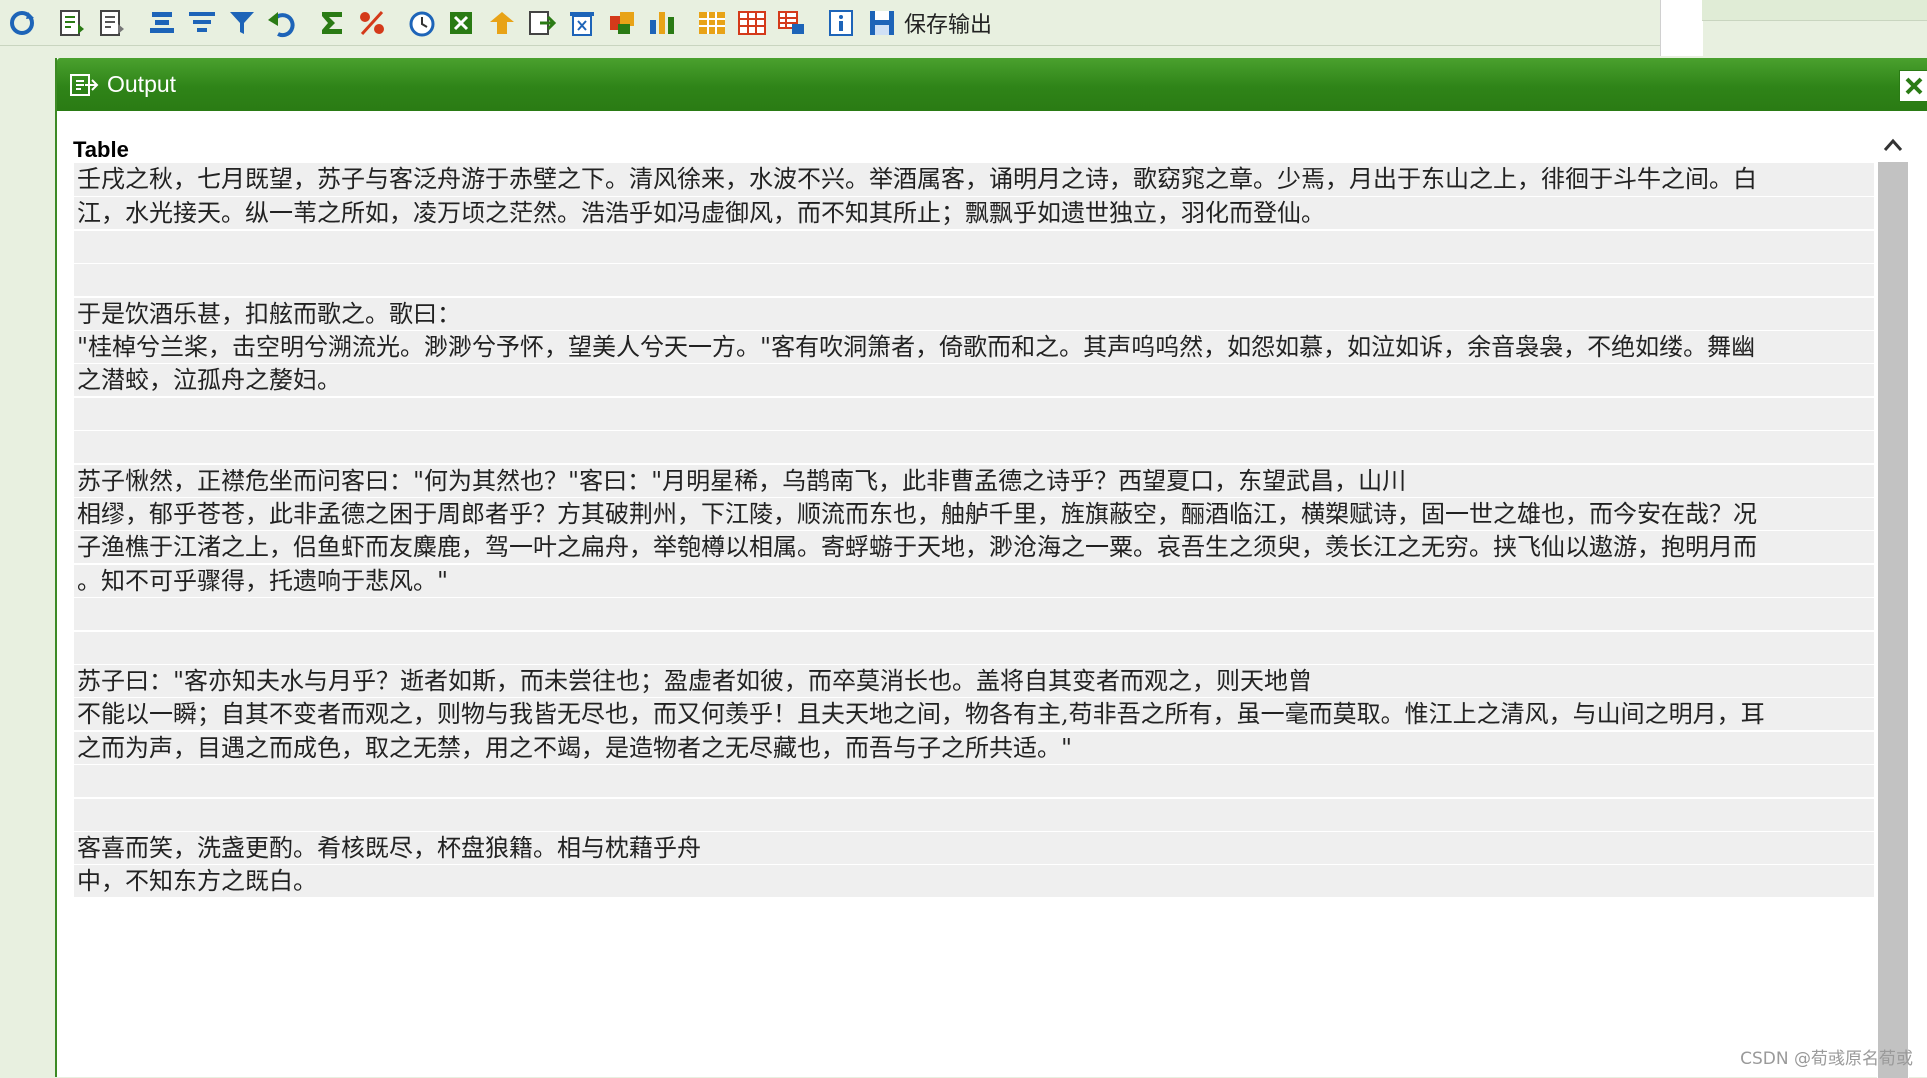 This screenshot has width=1927, height=1078. Describe the element at coordinates (992, 84) in the screenshot. I see `output-titlebar: Output` at that location.